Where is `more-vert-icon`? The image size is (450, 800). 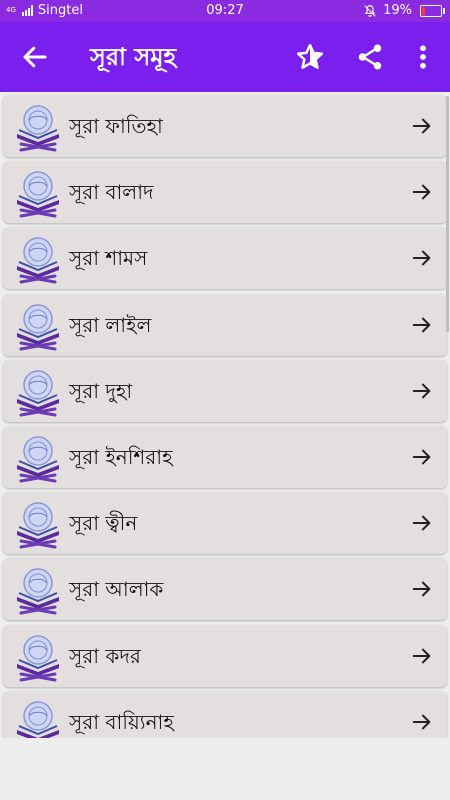 more-vert-icon is located at coordinates (423, 57).